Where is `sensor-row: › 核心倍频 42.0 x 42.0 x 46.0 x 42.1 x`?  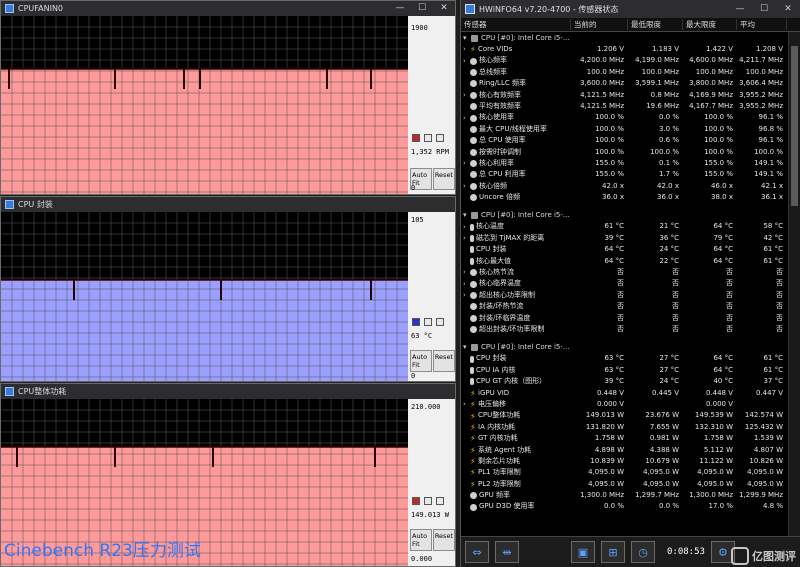 sensor-row: › 核心倍频 42.0 x 42.0 x 46.0 x 42.1 x is located at coordinates (624, 186).